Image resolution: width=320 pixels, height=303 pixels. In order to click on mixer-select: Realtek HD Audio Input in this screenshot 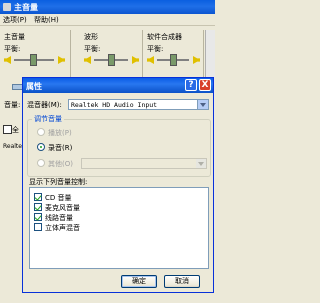, I will do `click(138, 104)`.